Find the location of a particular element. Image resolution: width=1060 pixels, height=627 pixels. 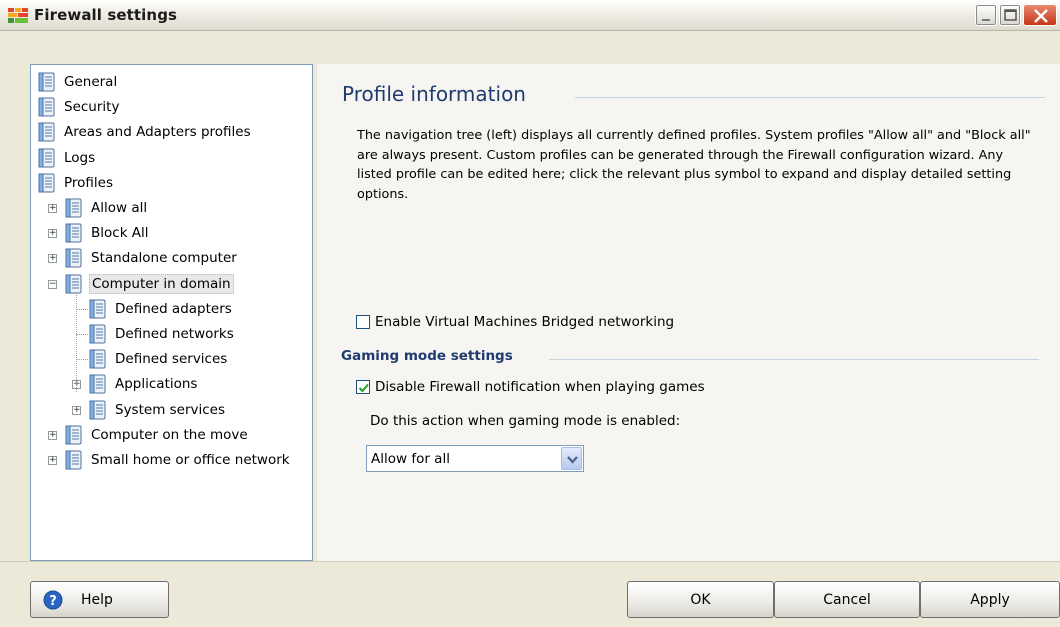

ok-button: OK is located at coordinates (700, 599).